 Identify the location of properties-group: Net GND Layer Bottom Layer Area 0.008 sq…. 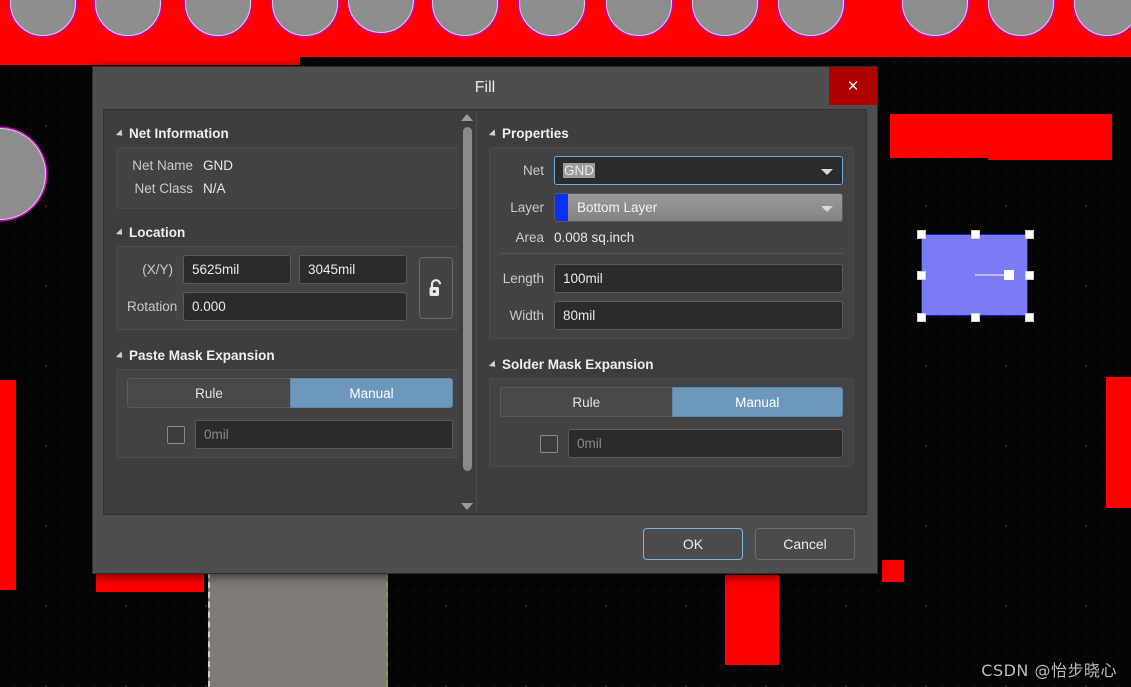
(671, 243).